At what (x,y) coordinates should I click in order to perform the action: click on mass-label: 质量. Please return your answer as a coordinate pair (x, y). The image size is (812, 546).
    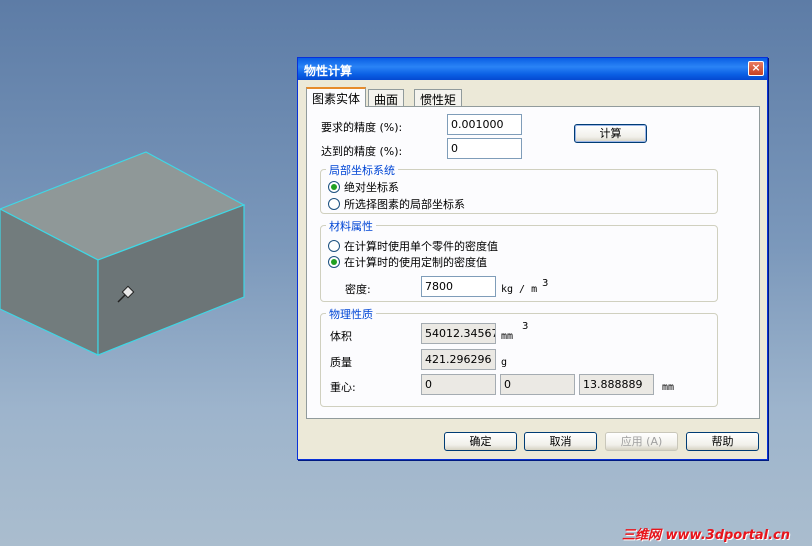
    Looking at the image, I should click on (341, 362).